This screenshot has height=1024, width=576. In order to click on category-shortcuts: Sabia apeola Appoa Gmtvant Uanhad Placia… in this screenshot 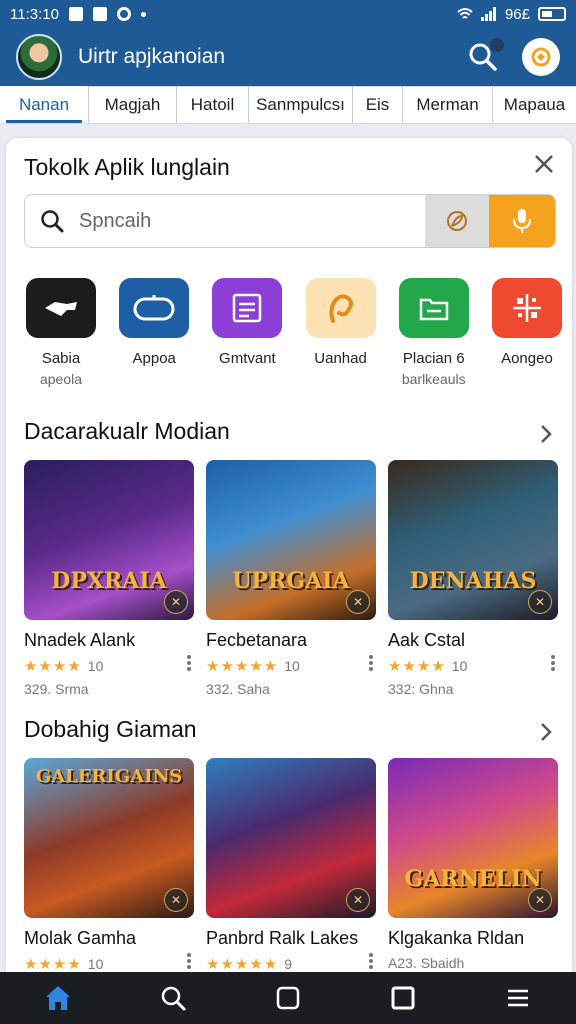, I will do `click(294, 332)`.